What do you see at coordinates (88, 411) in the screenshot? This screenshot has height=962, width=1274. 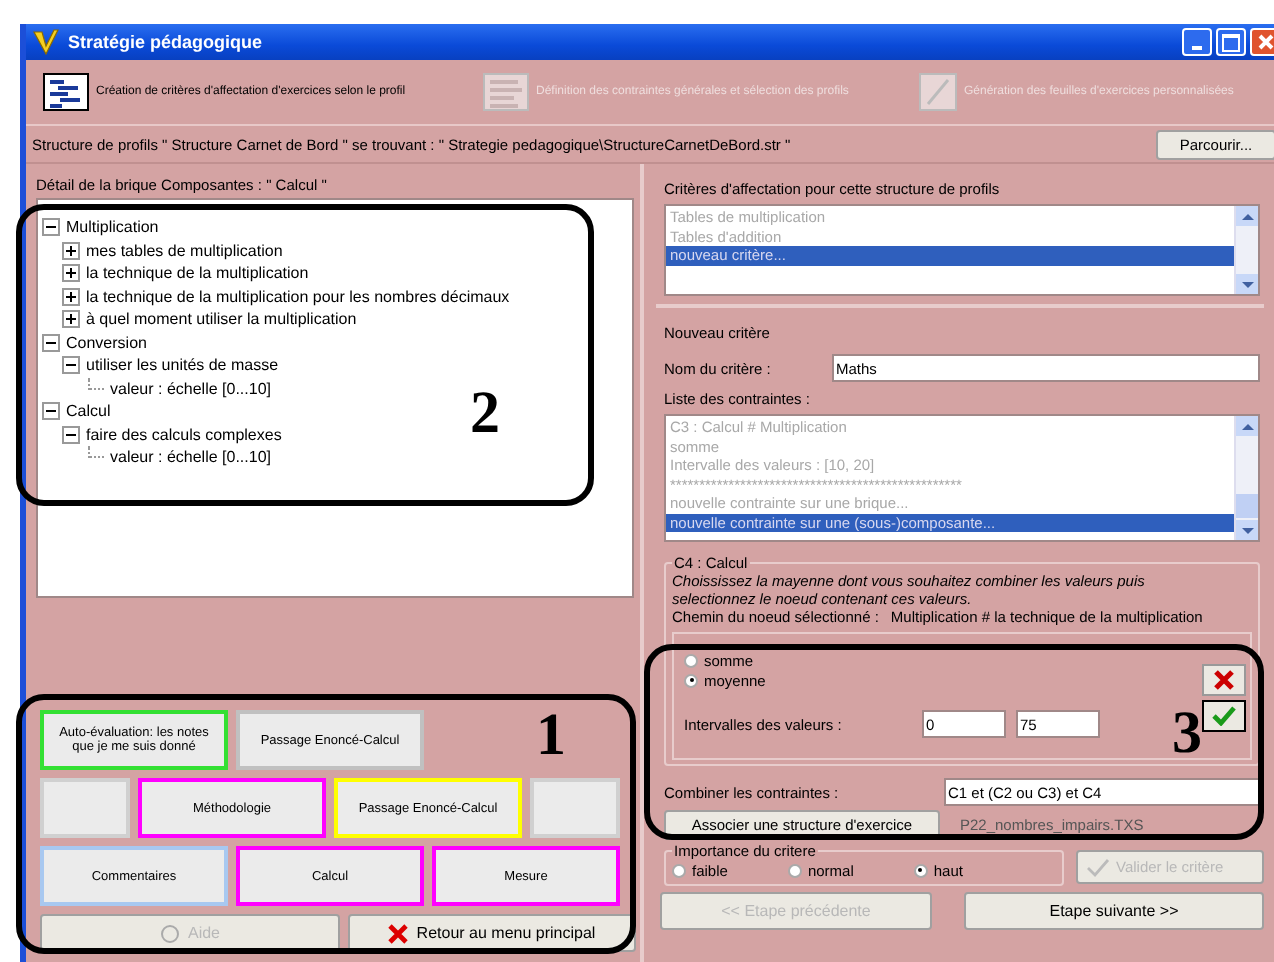 I see `tree-item: Calcul` at bounding box center [88, 411].